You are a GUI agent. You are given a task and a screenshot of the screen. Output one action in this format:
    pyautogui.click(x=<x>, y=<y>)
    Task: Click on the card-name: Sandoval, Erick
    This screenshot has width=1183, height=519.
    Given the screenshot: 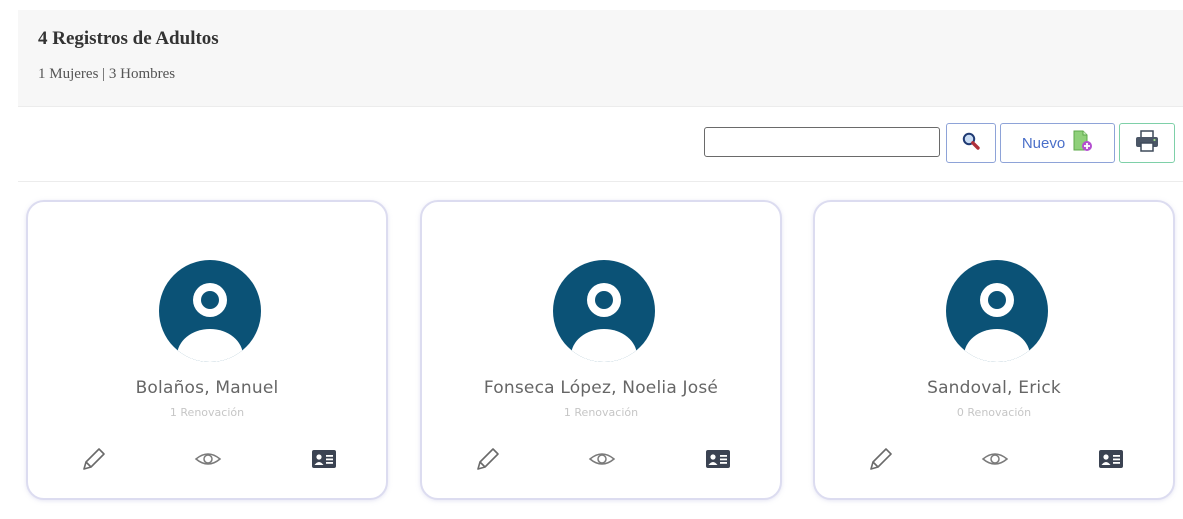 What is the action you would take?
    pyautogui.click(x=994, y=388)
    